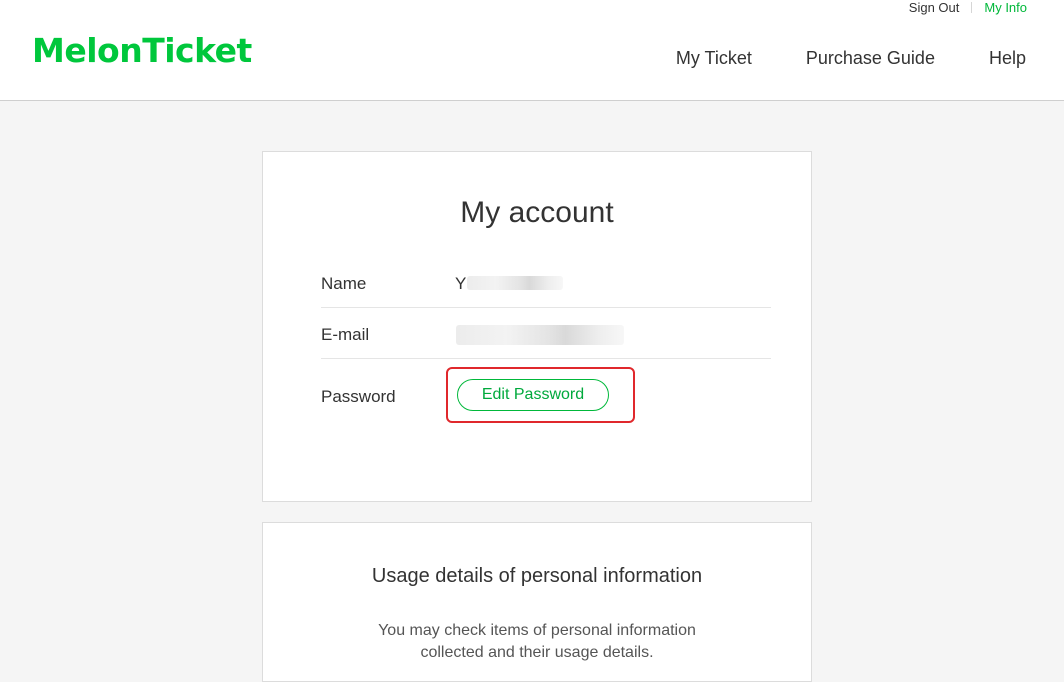 The image size is (1064, 682). I want to click on usage-desc-line-2: collected and their usage details., so click(537, 652).